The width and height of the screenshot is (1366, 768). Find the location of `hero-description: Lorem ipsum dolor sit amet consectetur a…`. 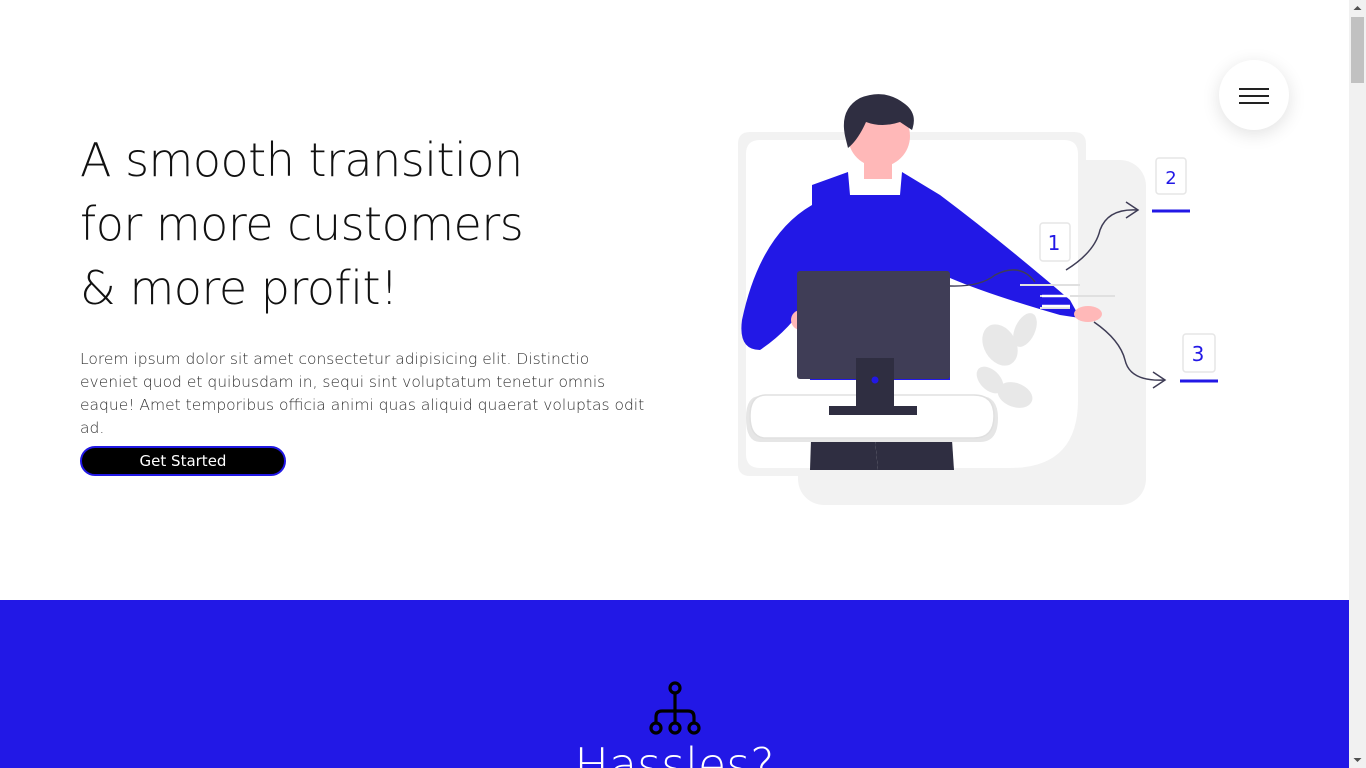

hero-description: Lorem ipsum dolor sit amet consectetur a… is located at coordinates (362, 393).